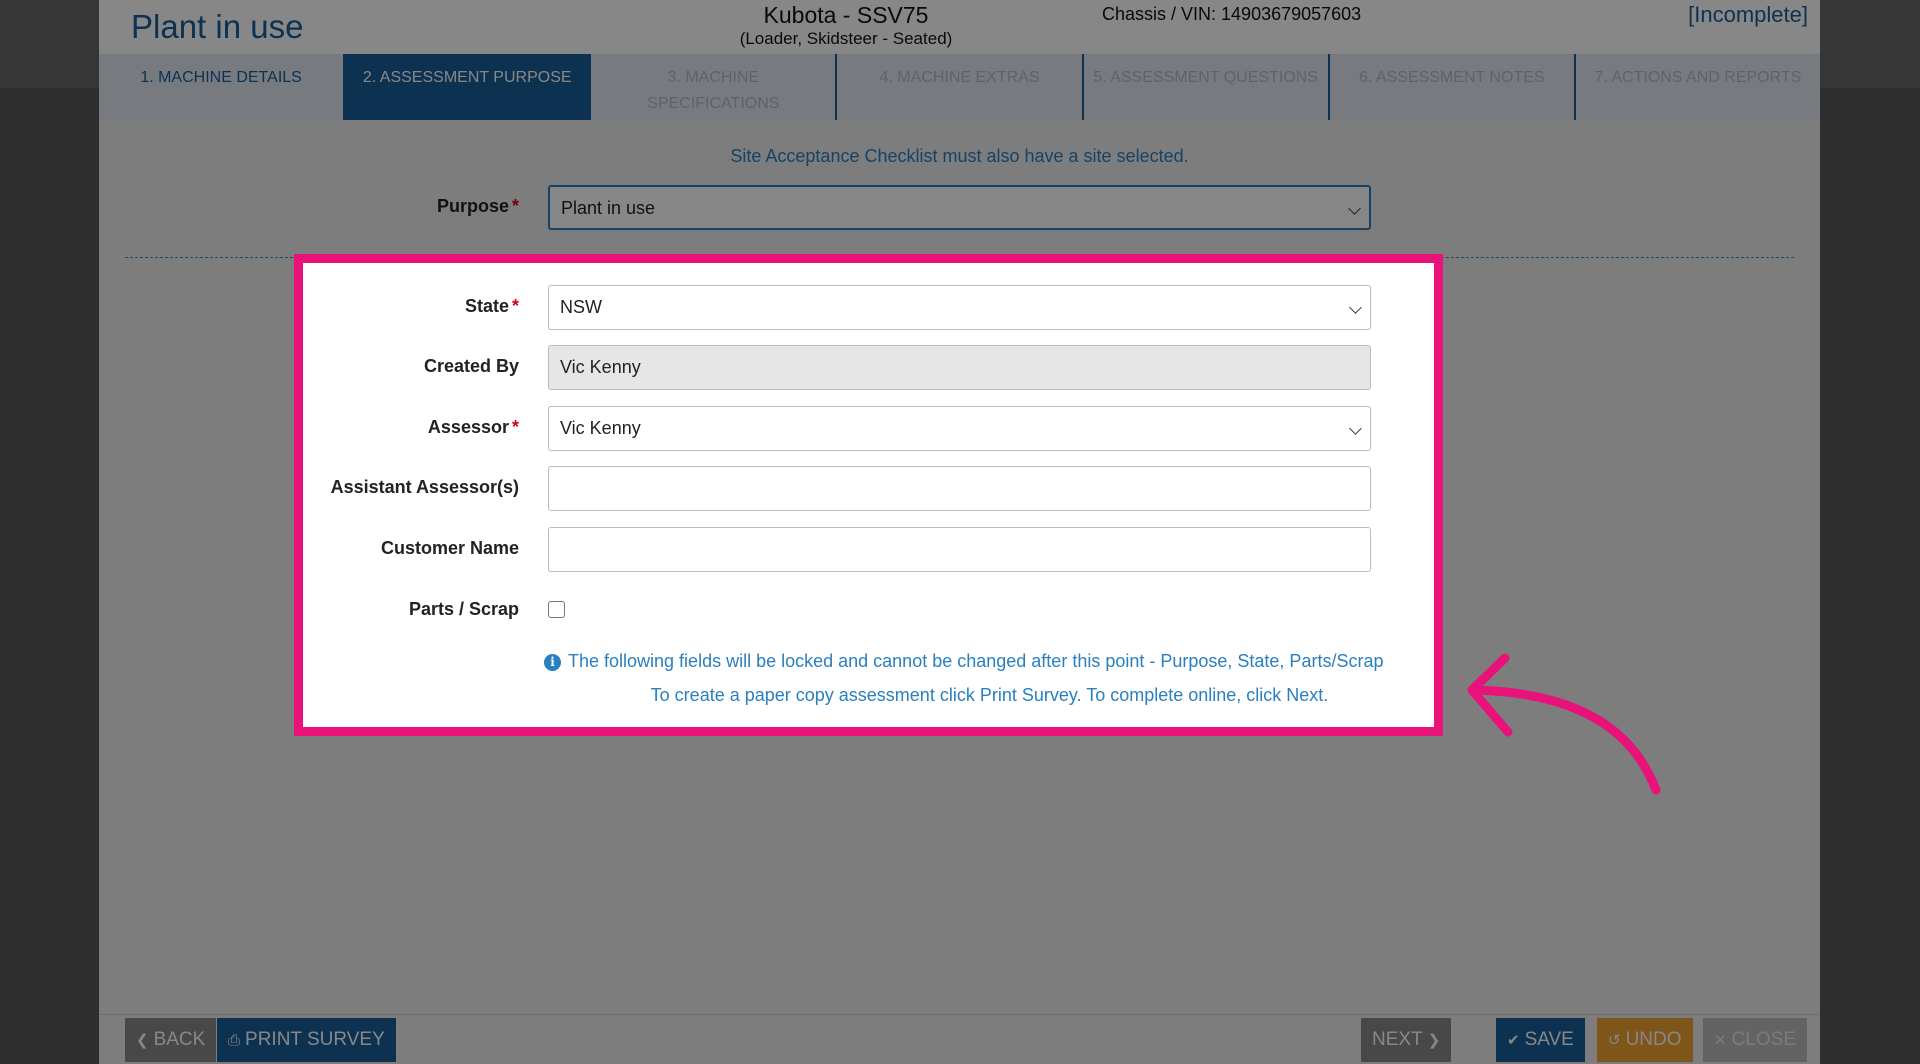  I want to click on callout-arrow-icon, so click(1564, 724).